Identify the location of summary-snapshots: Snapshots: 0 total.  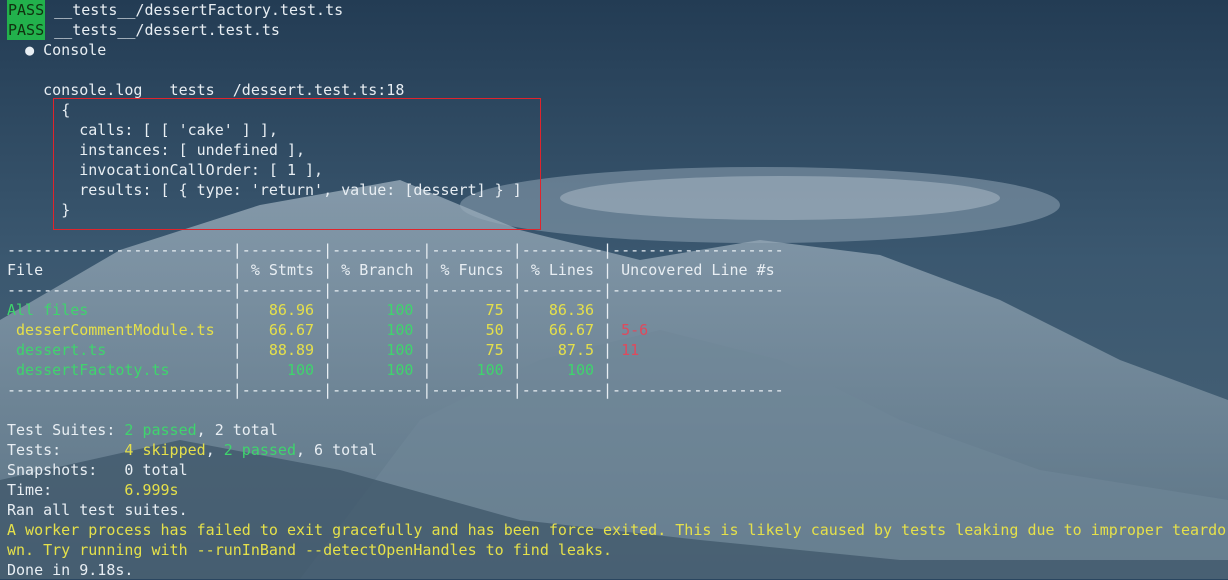
(97, 470).